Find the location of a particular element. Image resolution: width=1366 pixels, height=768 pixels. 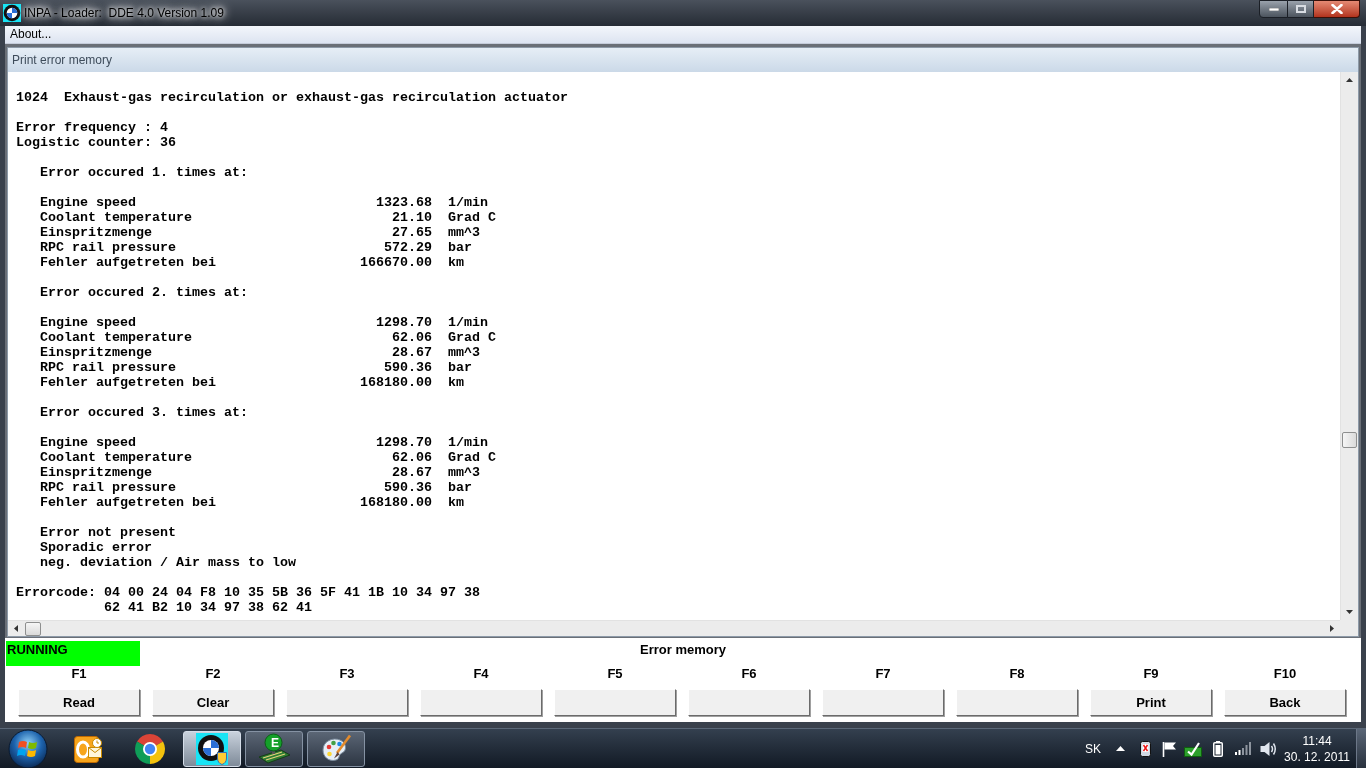

flag-icon is located at coordinates (1169, 748).